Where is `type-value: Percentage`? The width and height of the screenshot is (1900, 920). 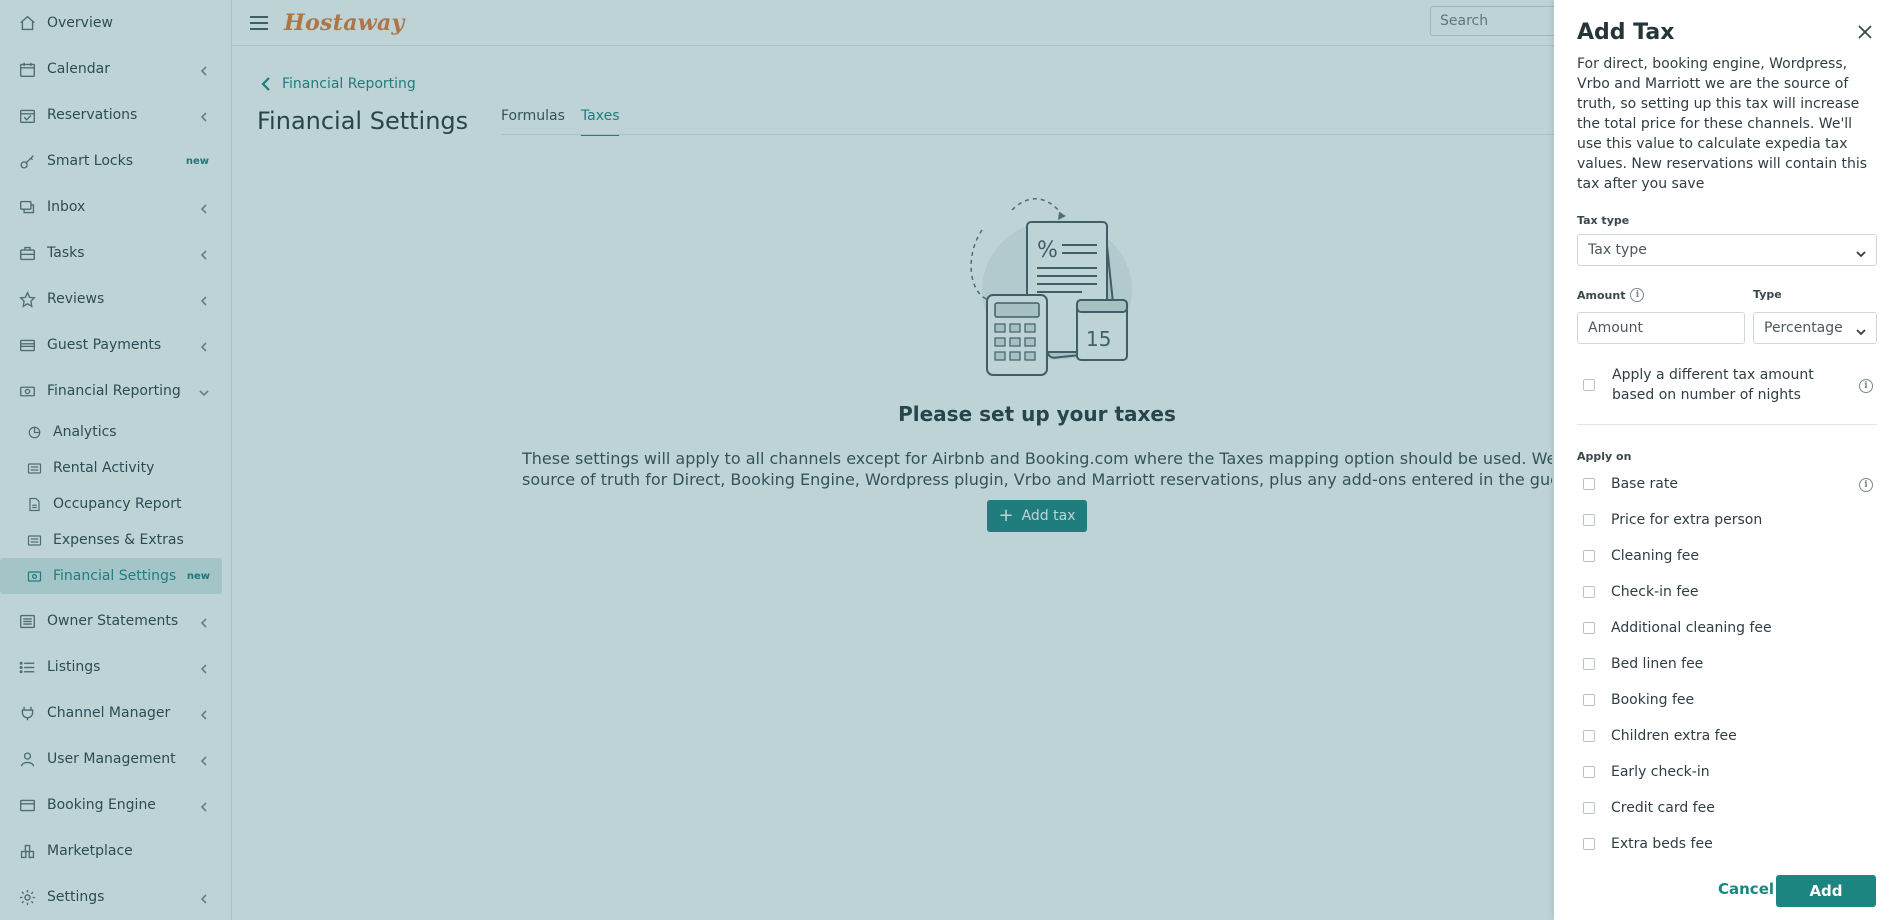 type-value: Percentage is located at coordinates (1803, 328).